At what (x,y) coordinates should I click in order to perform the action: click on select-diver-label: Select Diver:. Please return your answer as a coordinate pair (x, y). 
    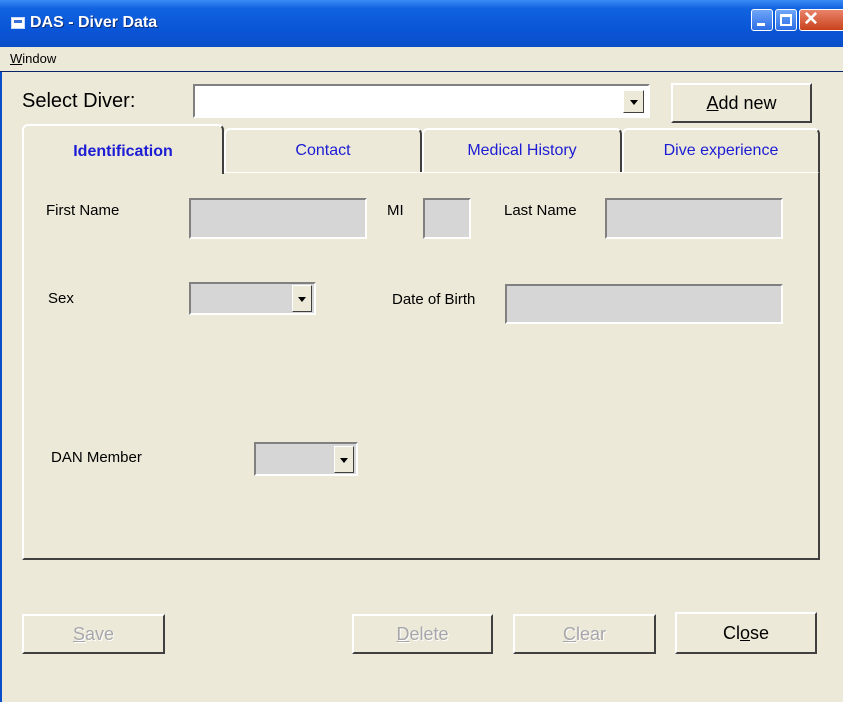
    Looking at the image, I should click on (79, 101).